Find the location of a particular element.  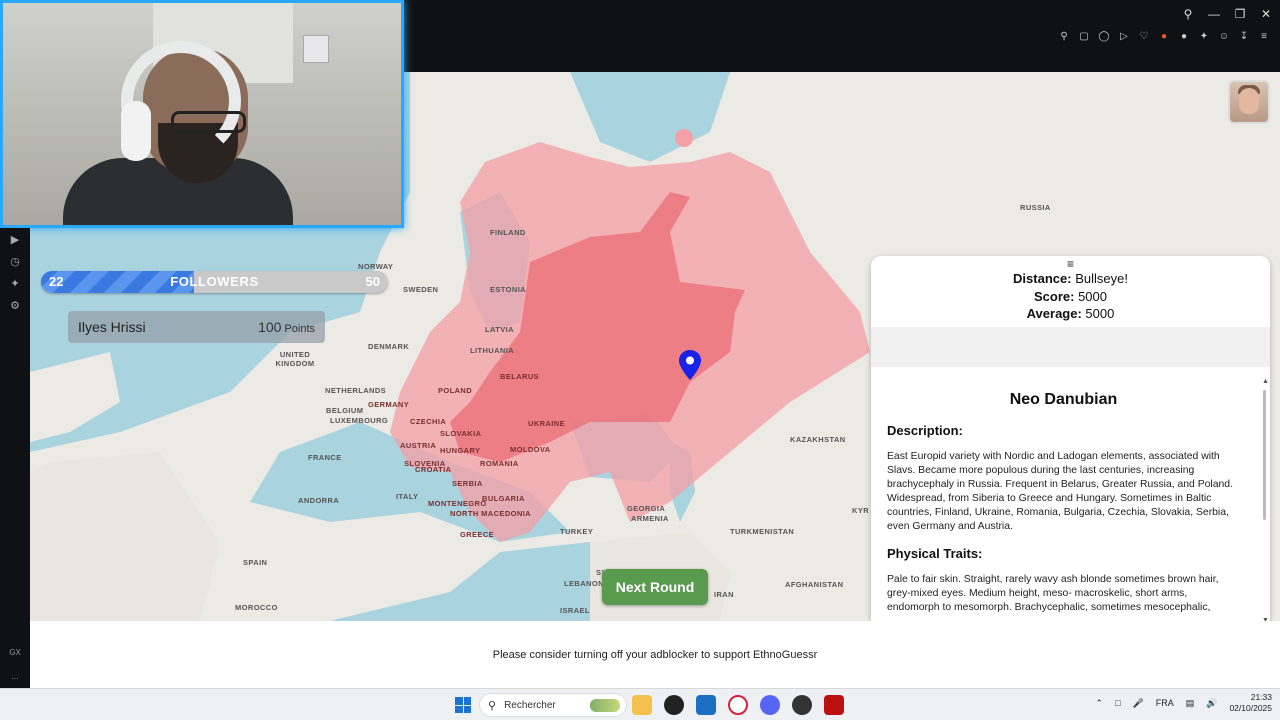

map-label-greece: GREECE is located at coordinates (477, 534).